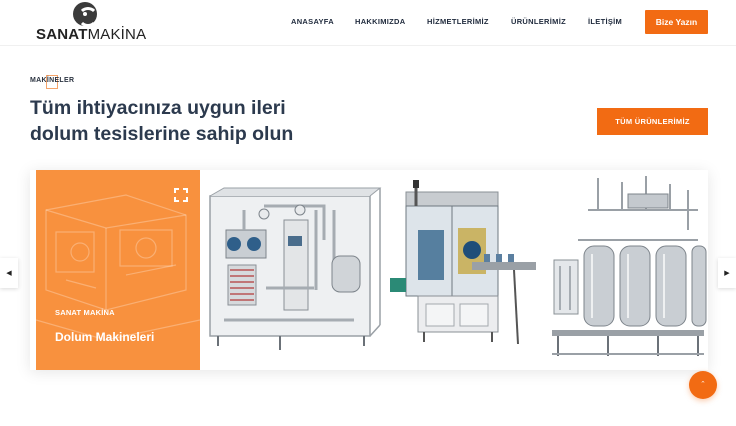 The image size is (736, 426). What do you see at coordinates (85, 14) in the screenshot?
I see `logo-gear-icon` at bounding box center [85, 14].